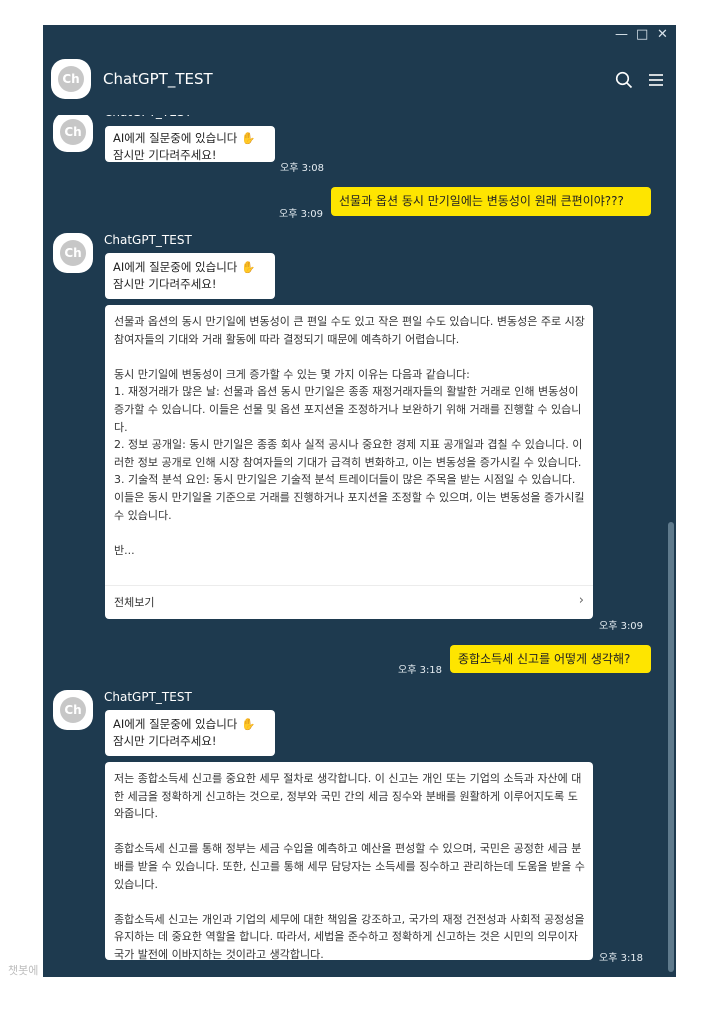 This screenshot has width=727, height=1023. What do you see at coordinates (158, 79) in the screenshot?
I see `room-title: ChatGPT_TEST` at bounding box center [158, 79].